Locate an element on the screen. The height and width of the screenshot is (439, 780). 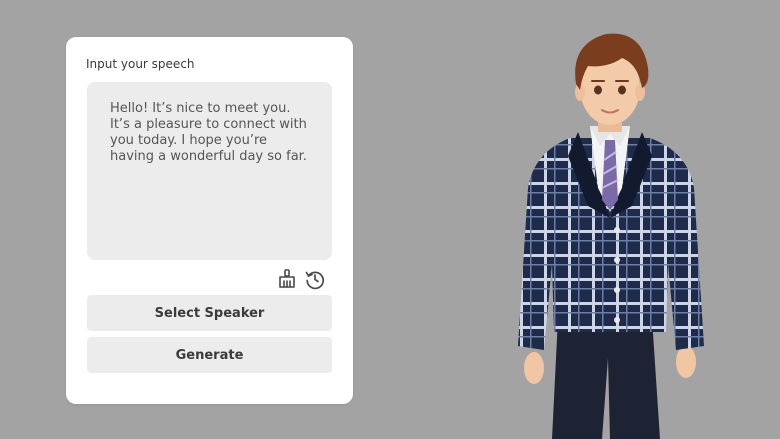
select-speaker-button: Select Speaker is located at coordinates (209, 313).